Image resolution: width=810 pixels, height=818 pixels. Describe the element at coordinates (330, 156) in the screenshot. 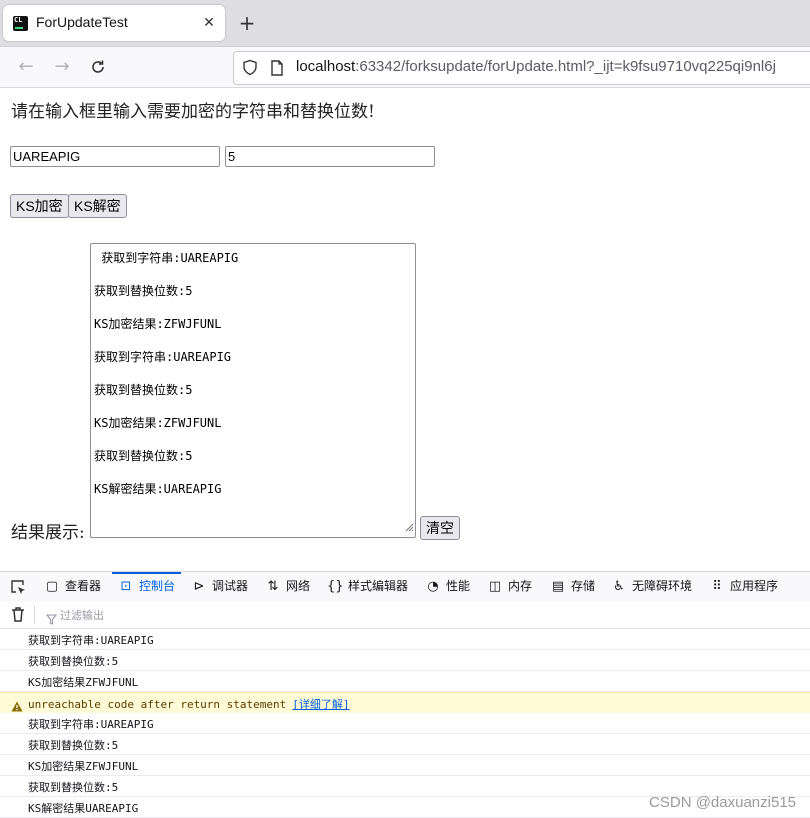

I see `shift-count-input` at that location.